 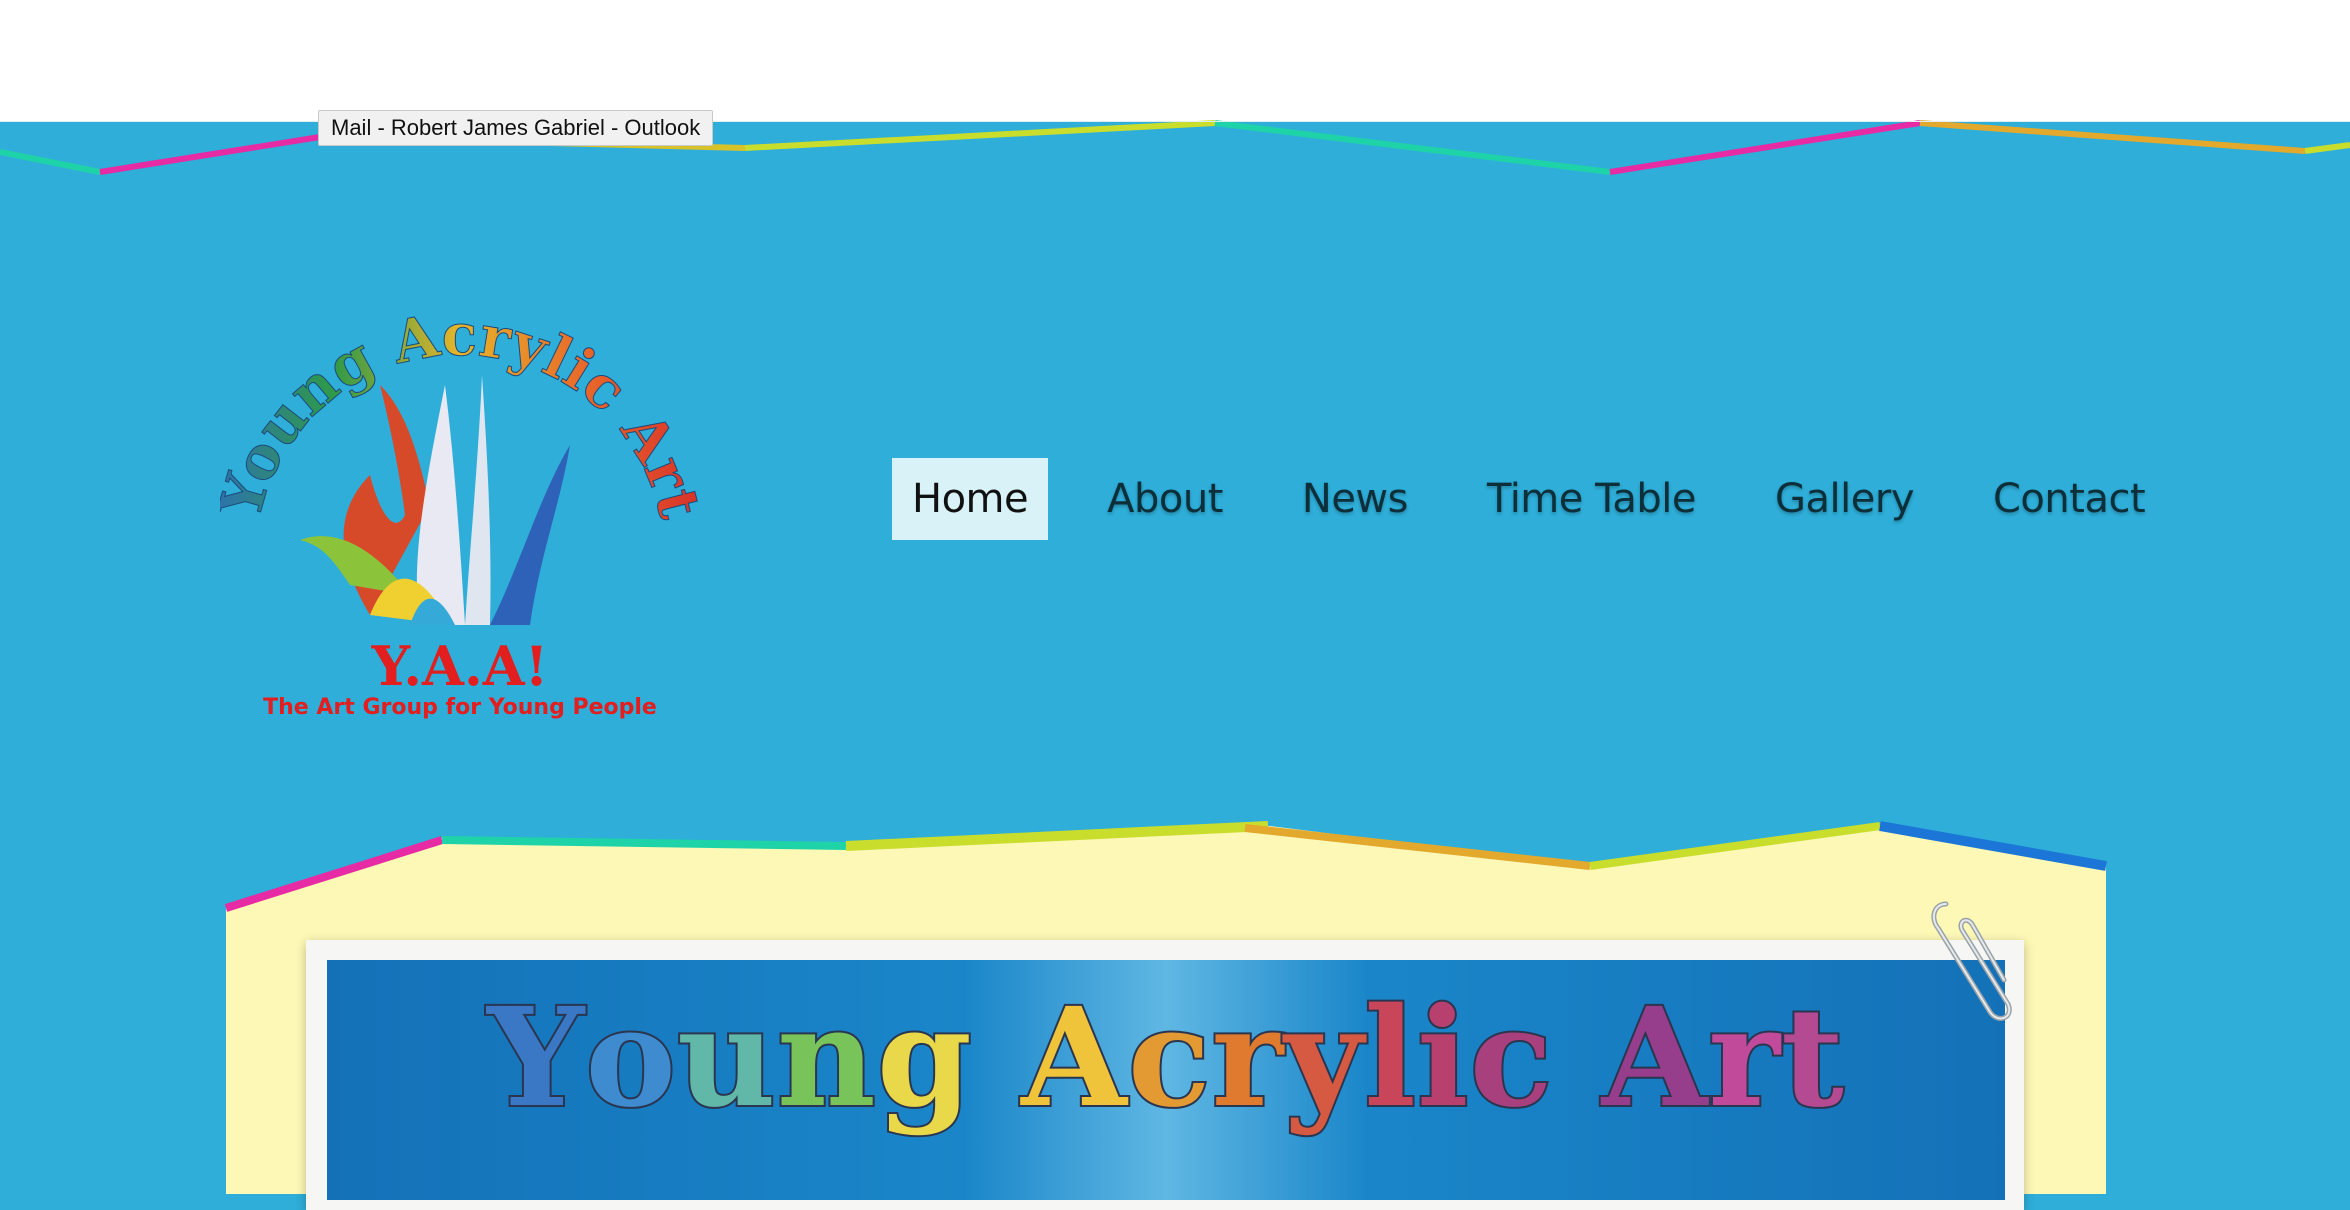 What do you see at coordinates (726, 1058) in the screenshot?
I see `banner-letter: u` at bounding box center [726, 1058].